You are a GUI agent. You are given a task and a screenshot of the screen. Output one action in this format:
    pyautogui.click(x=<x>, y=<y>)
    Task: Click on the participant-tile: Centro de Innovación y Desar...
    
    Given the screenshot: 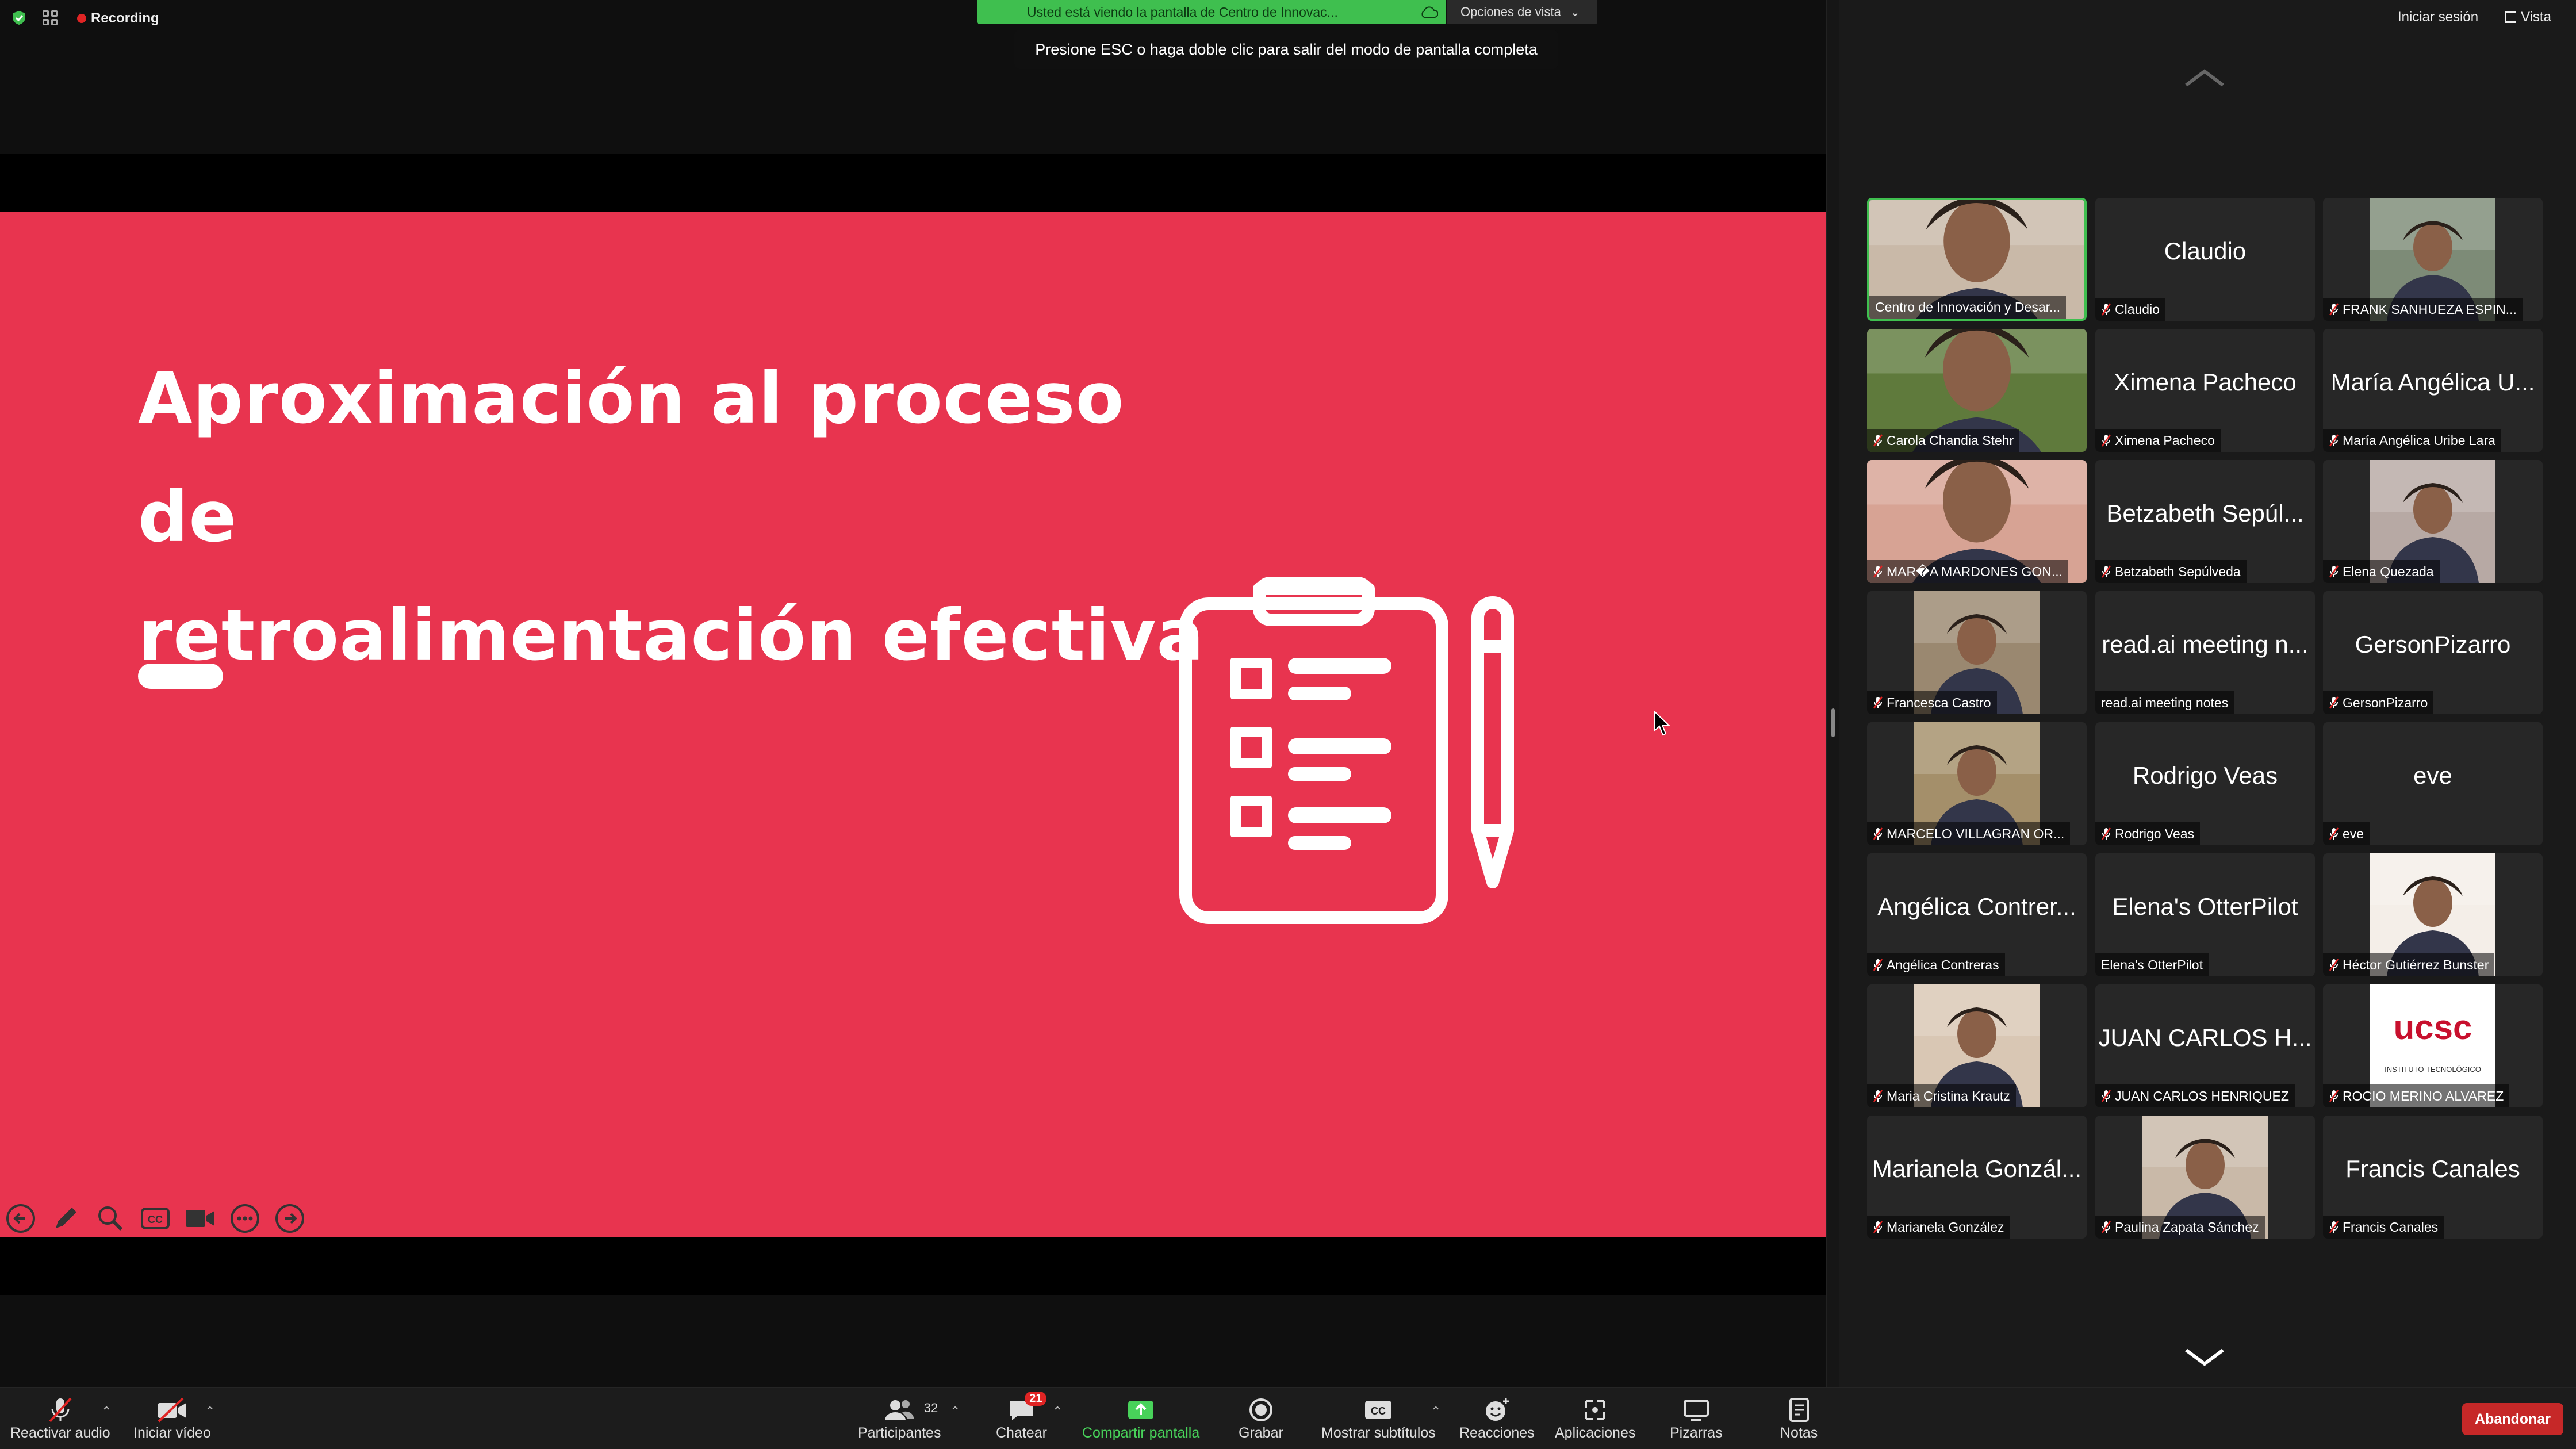 What is the action you would take?
    pyautogui.click(x=1977, y=259)
    